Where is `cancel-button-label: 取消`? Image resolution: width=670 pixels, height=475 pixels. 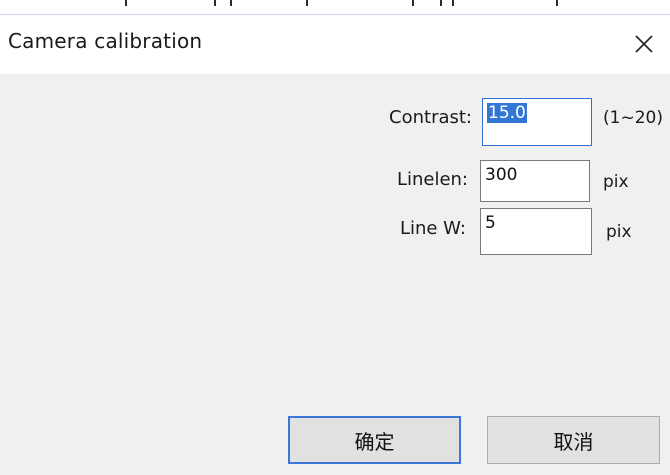
cancel-button-label: 取消 is located at coordinates (573, 441).